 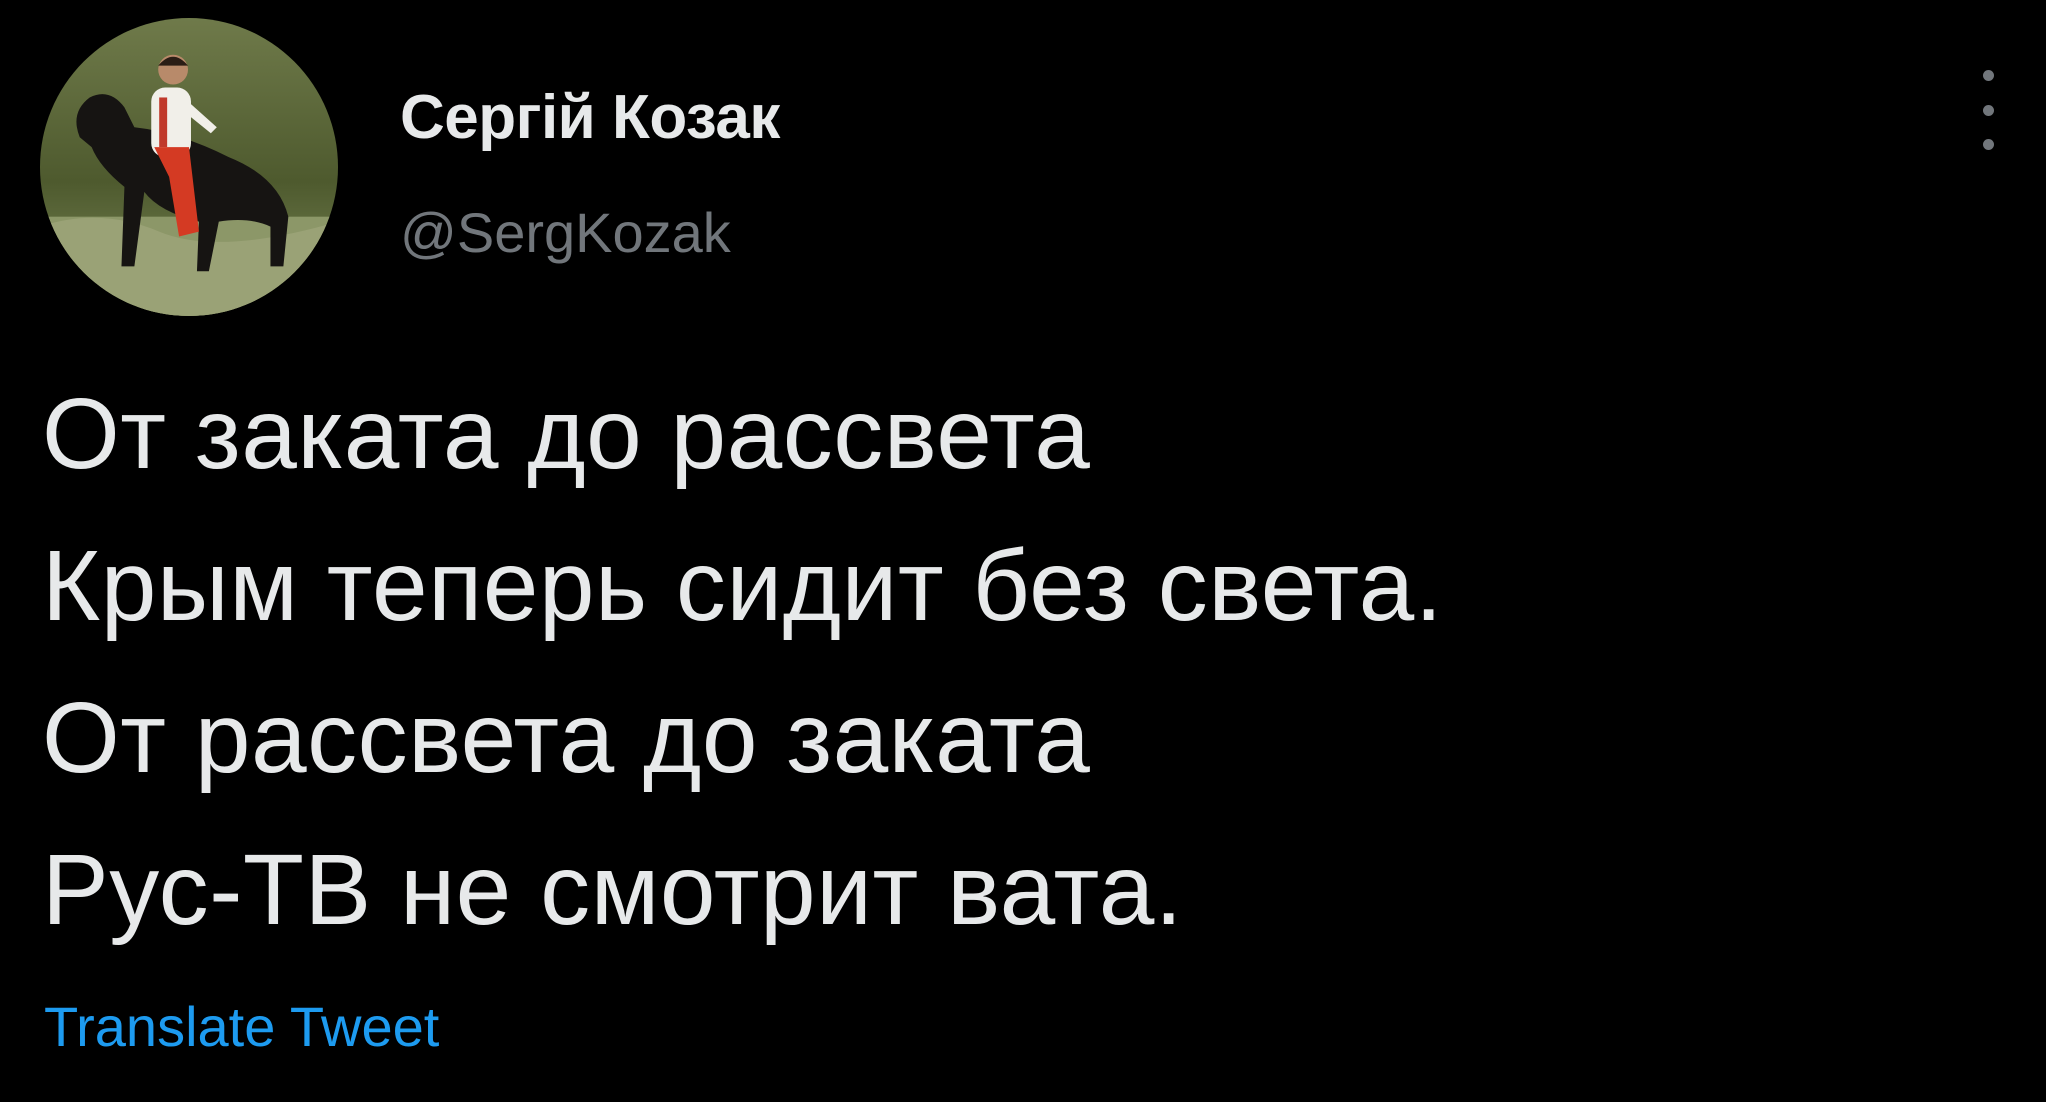 What do you see at coordinates (743, 586) in the screenshot?
I see `tweet-text-line: Крым теперь сидит без света.` at bounding box center [743, 586].